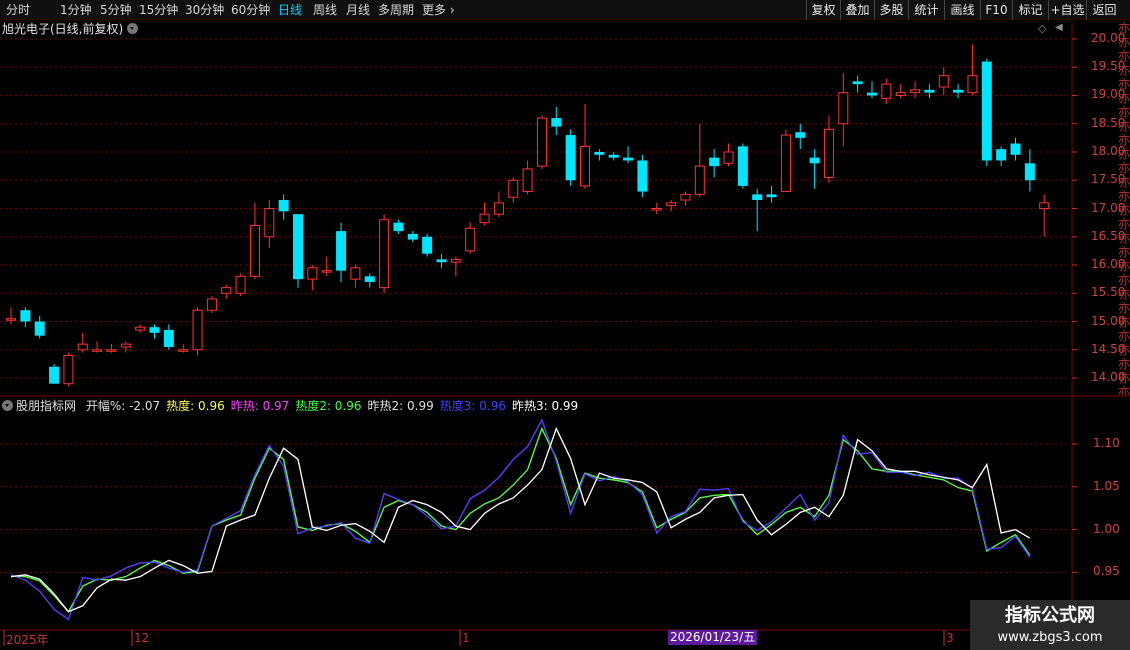 Image resolution: width=1130 pixels, height=650 pixels. I want to click on indicator-menu-icon, so click(7, 405).